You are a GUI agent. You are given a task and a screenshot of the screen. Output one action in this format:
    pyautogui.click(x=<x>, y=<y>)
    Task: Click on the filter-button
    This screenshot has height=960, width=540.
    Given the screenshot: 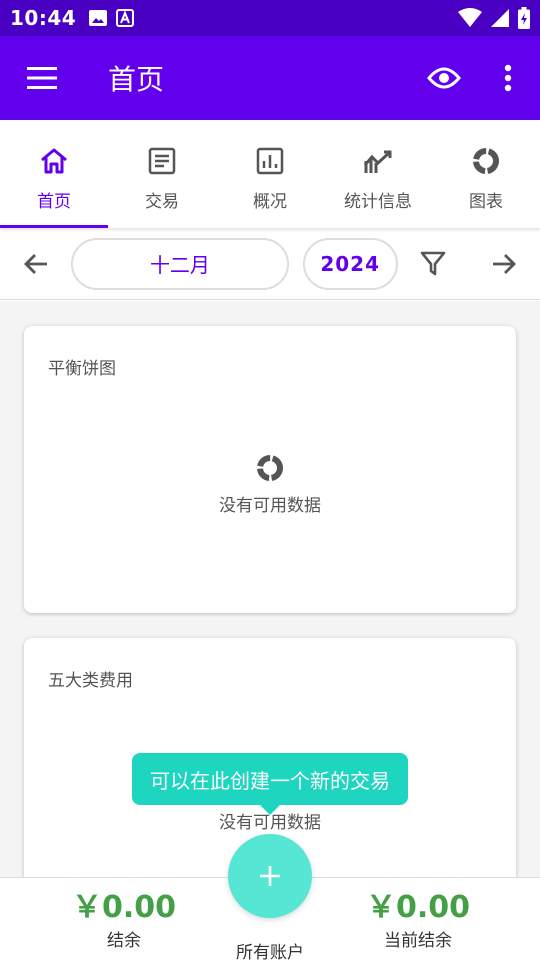 What is the action you would take?
    pyautogui.click(x=433, y=264)
    